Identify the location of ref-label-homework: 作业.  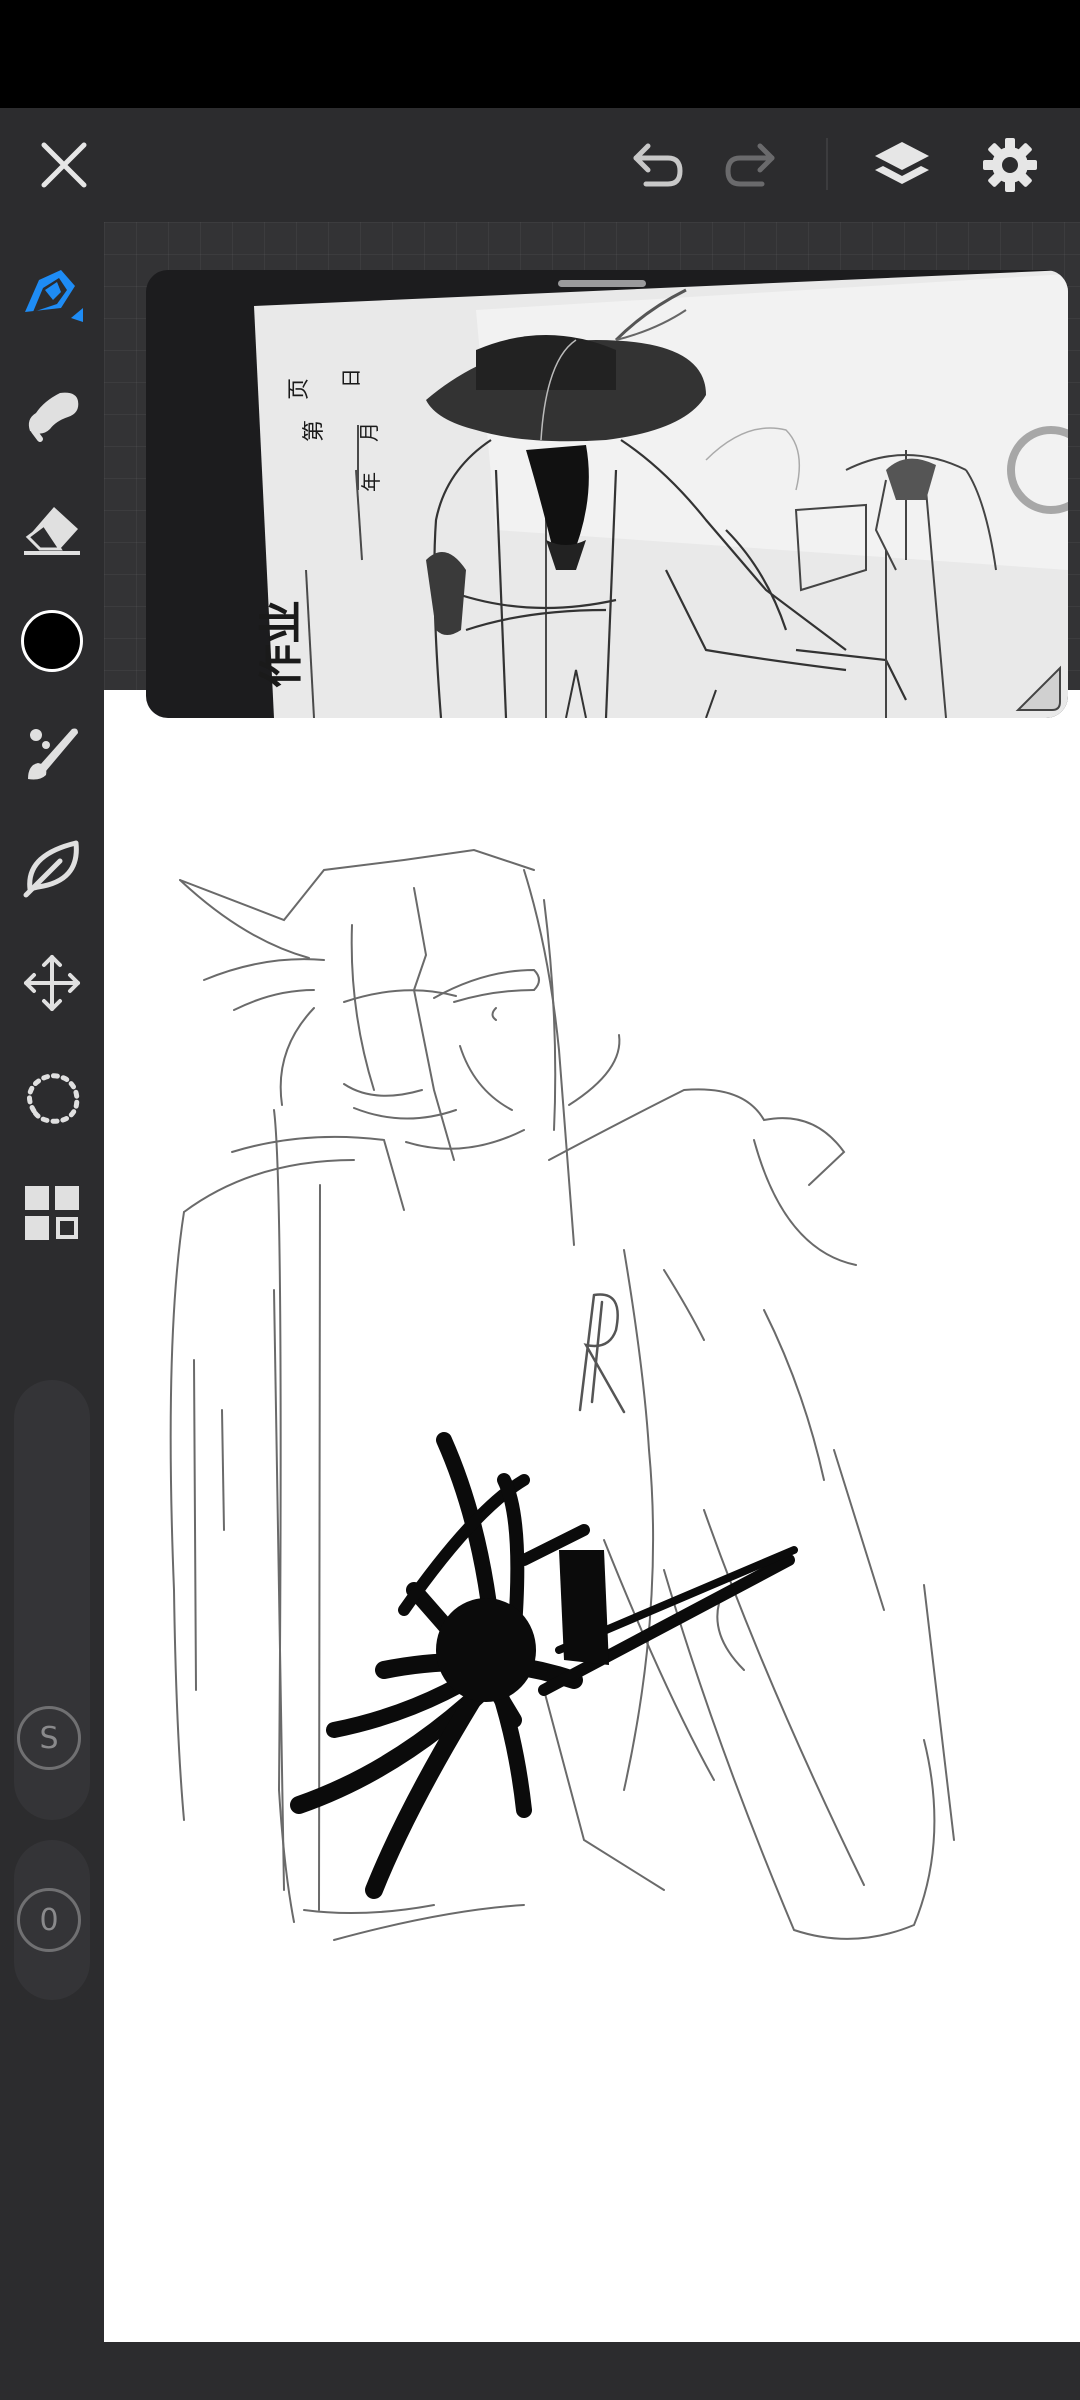
(281, 644).